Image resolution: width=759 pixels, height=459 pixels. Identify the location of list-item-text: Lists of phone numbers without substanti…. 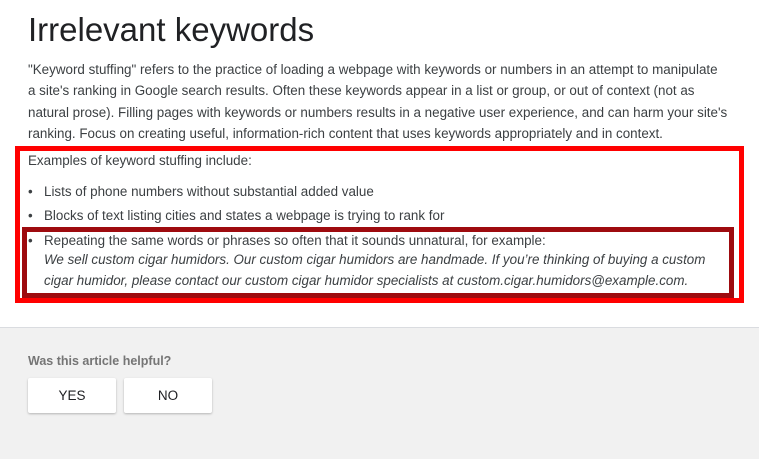
(209, 191).